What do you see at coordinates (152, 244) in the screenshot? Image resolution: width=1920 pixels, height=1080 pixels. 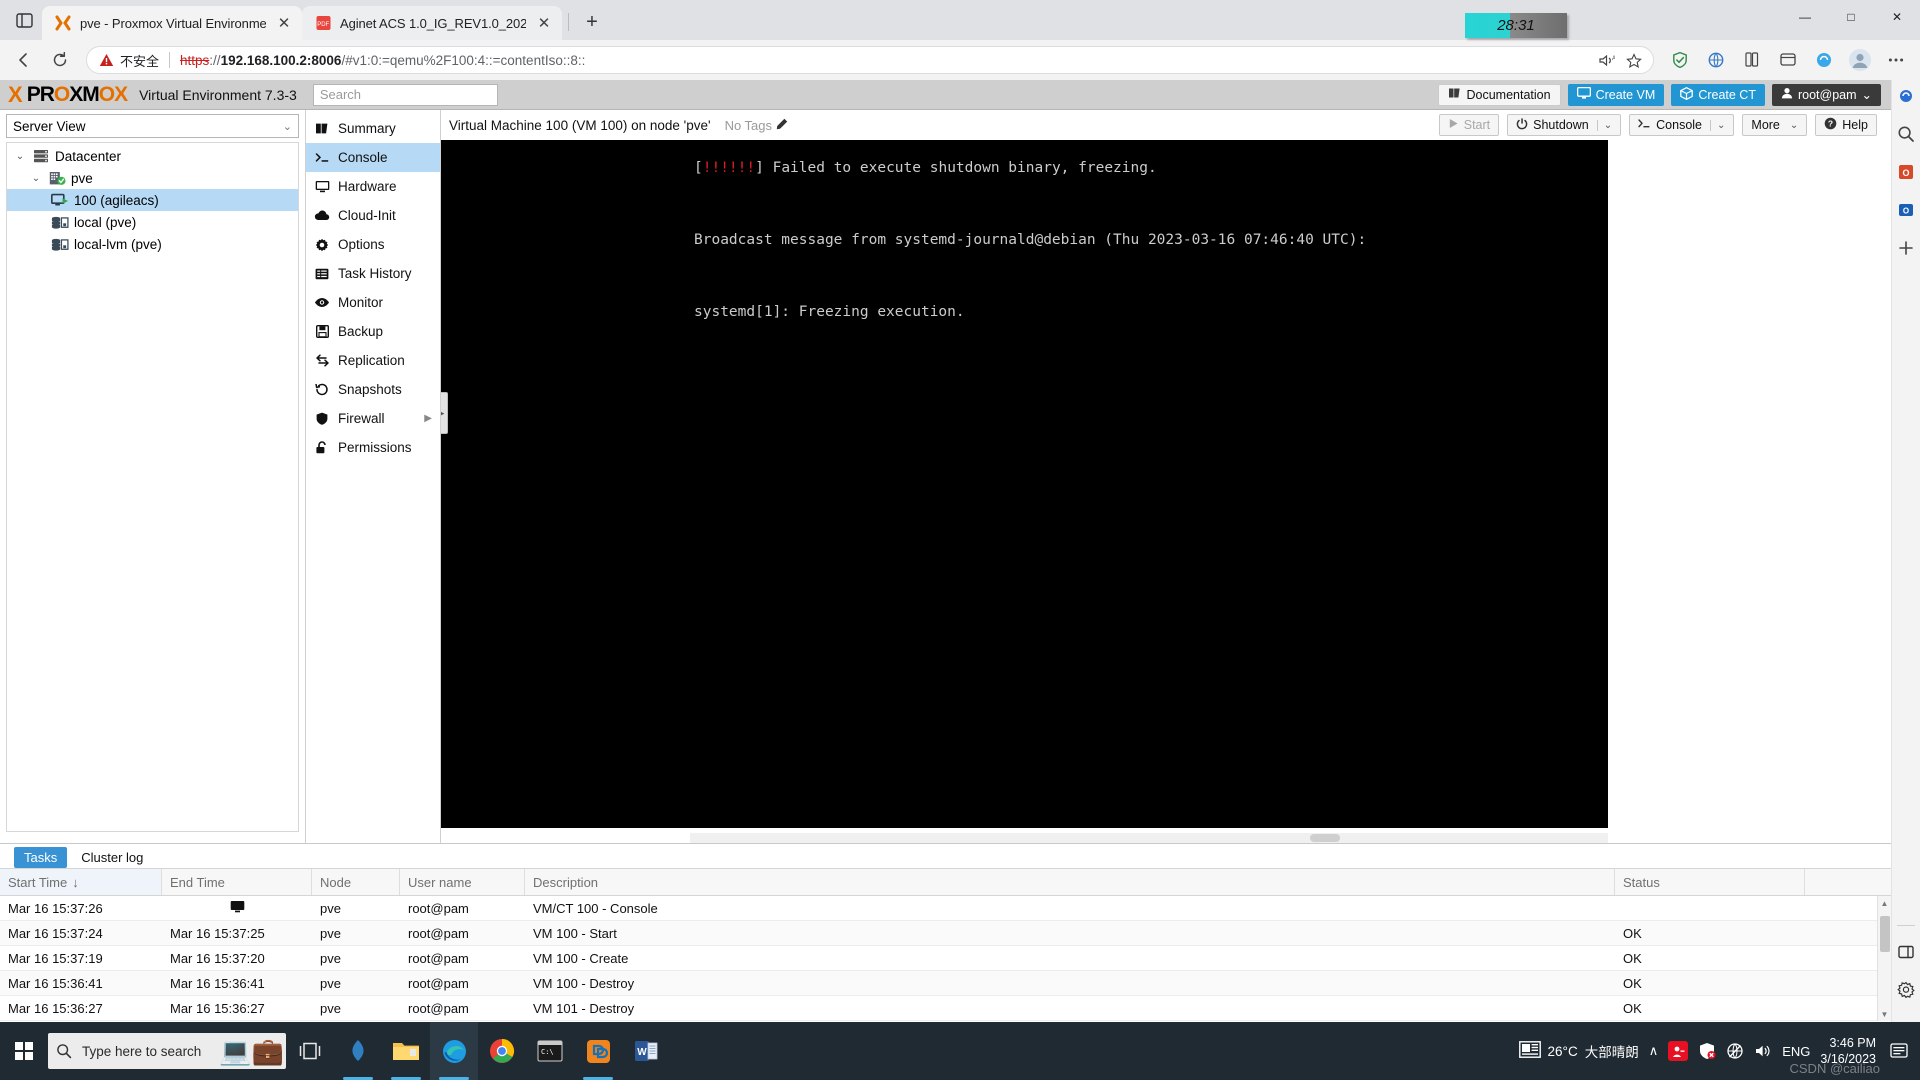 I see `tree-item-local-lvm: local-lvm (pve)` at bounding box center [152, 244].